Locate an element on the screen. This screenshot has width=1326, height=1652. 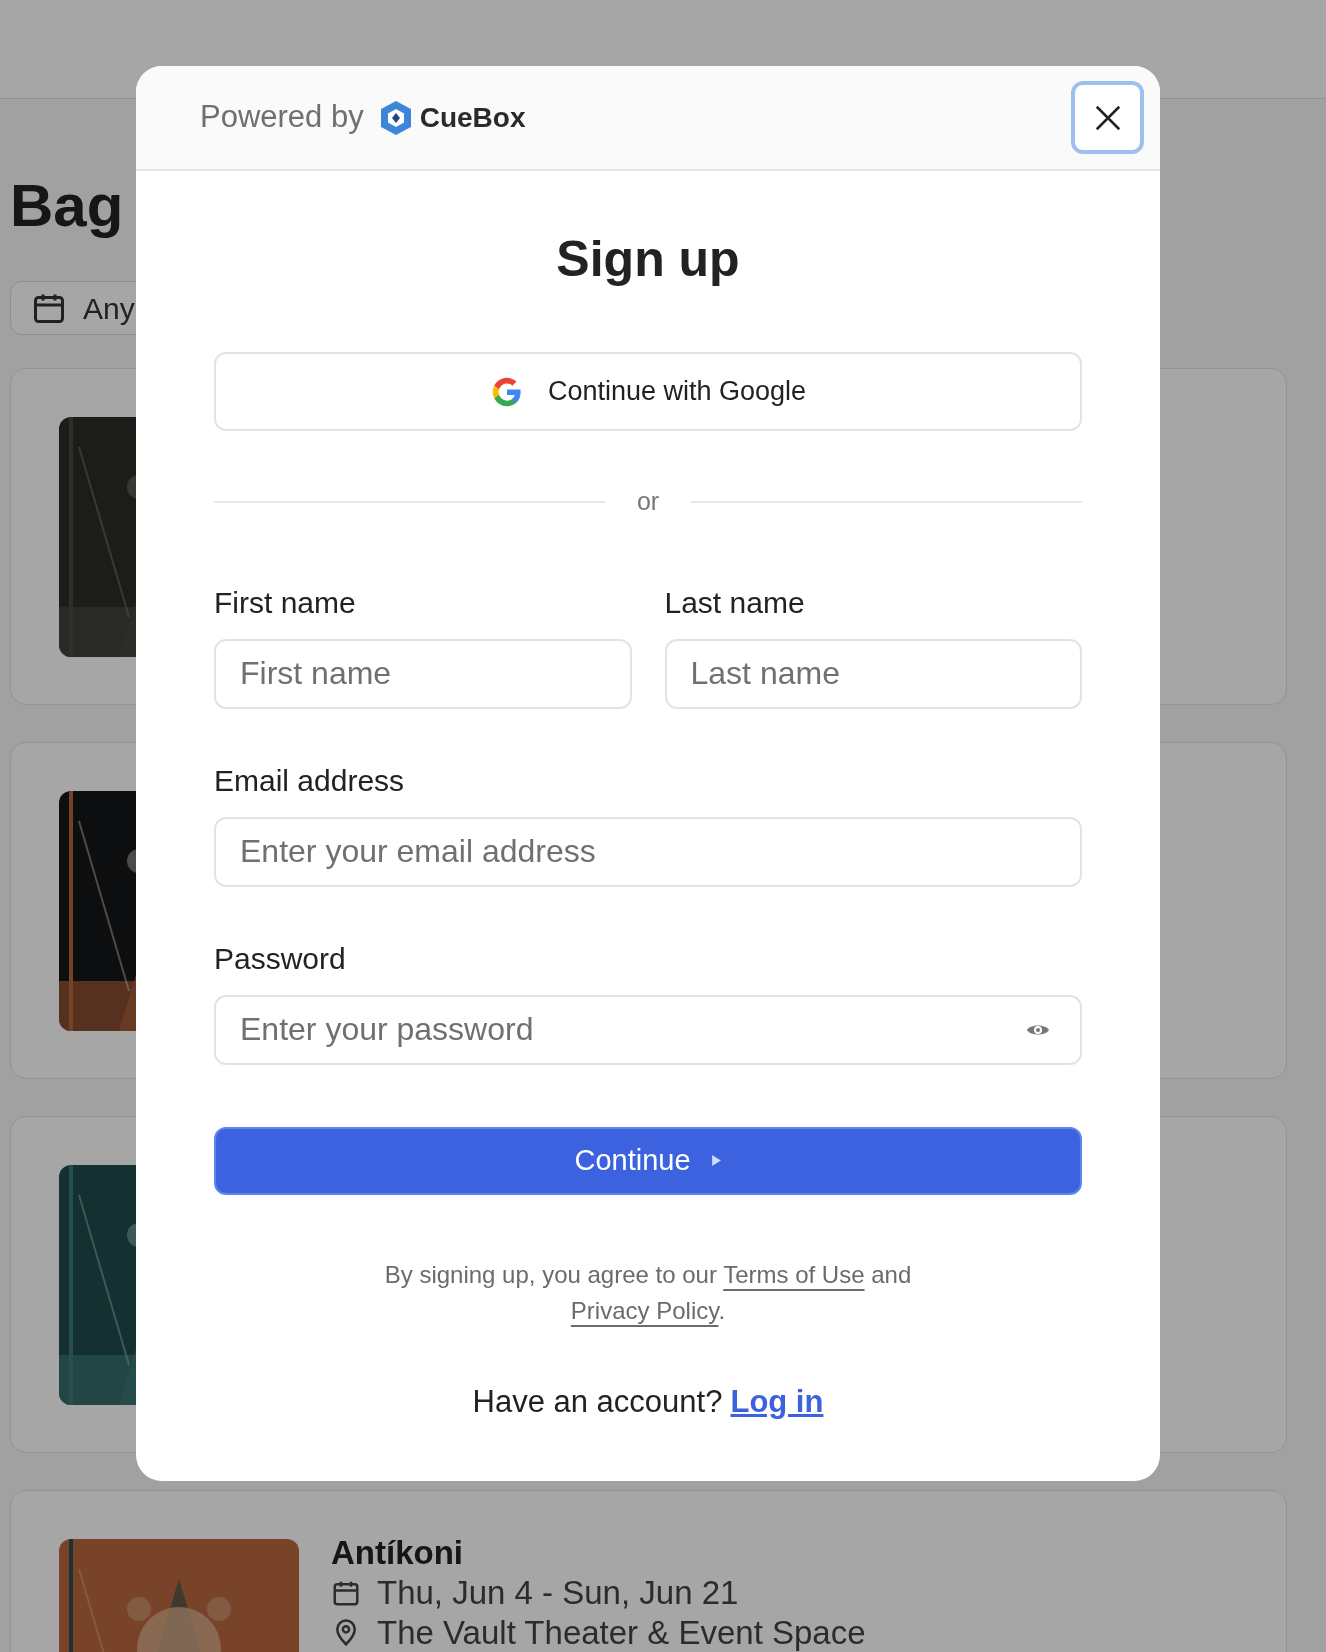
brand-name: CueBox is located at coordinates (472, 117).